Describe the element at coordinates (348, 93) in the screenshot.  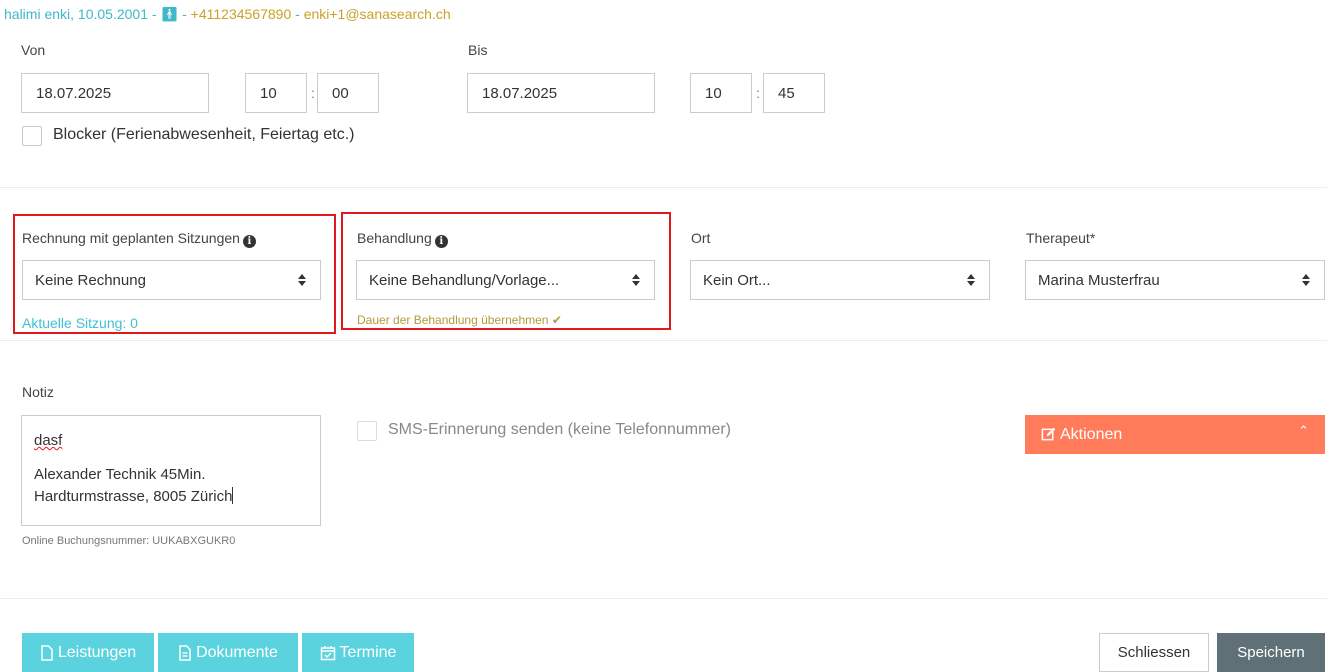
I see `von-minute-input: 00` at that location.